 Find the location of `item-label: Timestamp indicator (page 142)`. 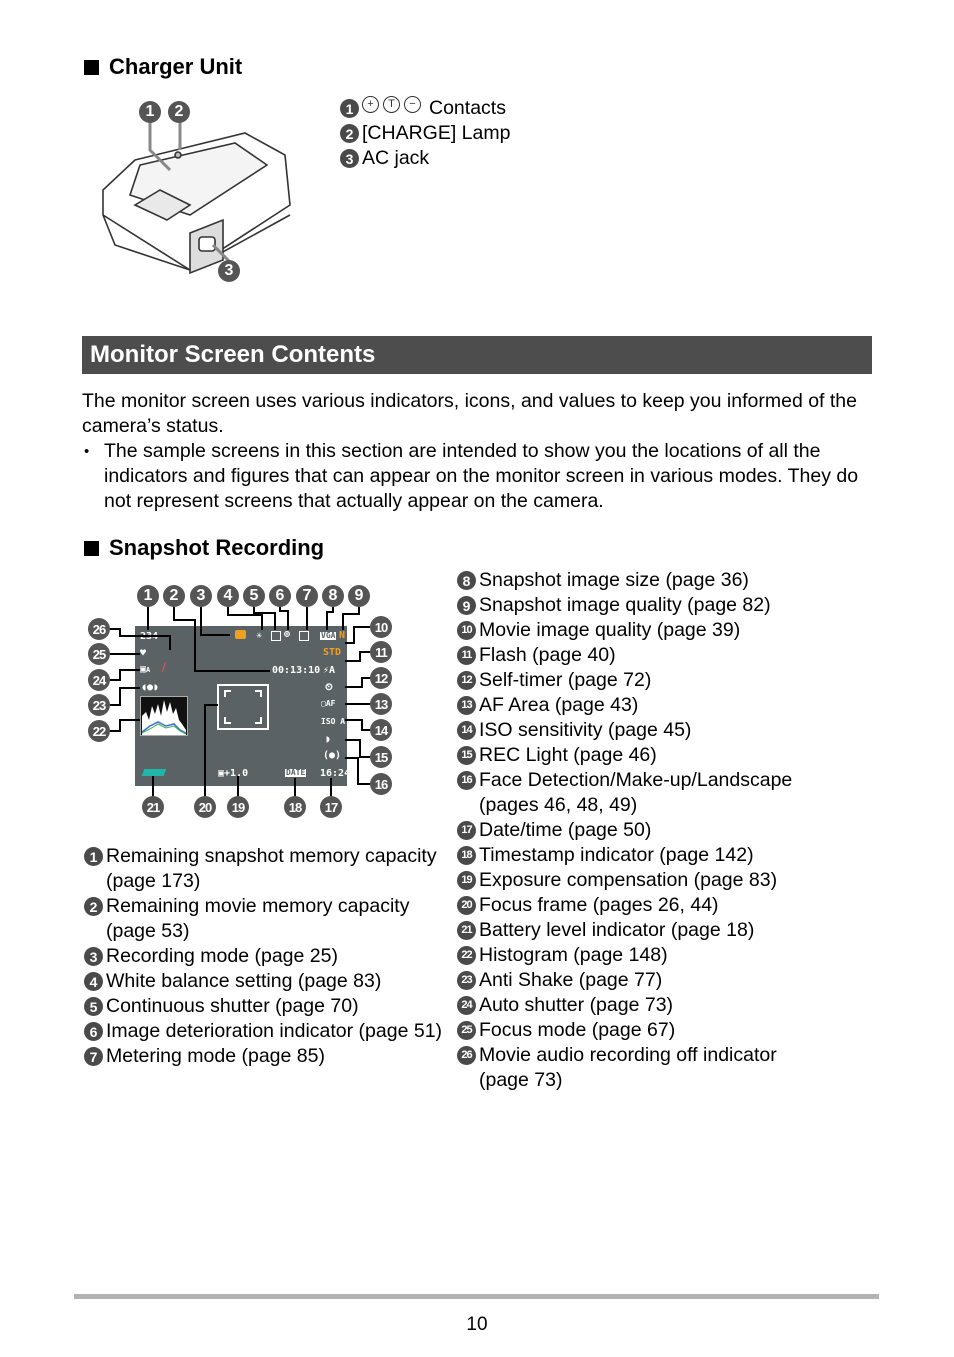

item-label: Timestamp indicator (page 142) is located at coordinates (616, 855).